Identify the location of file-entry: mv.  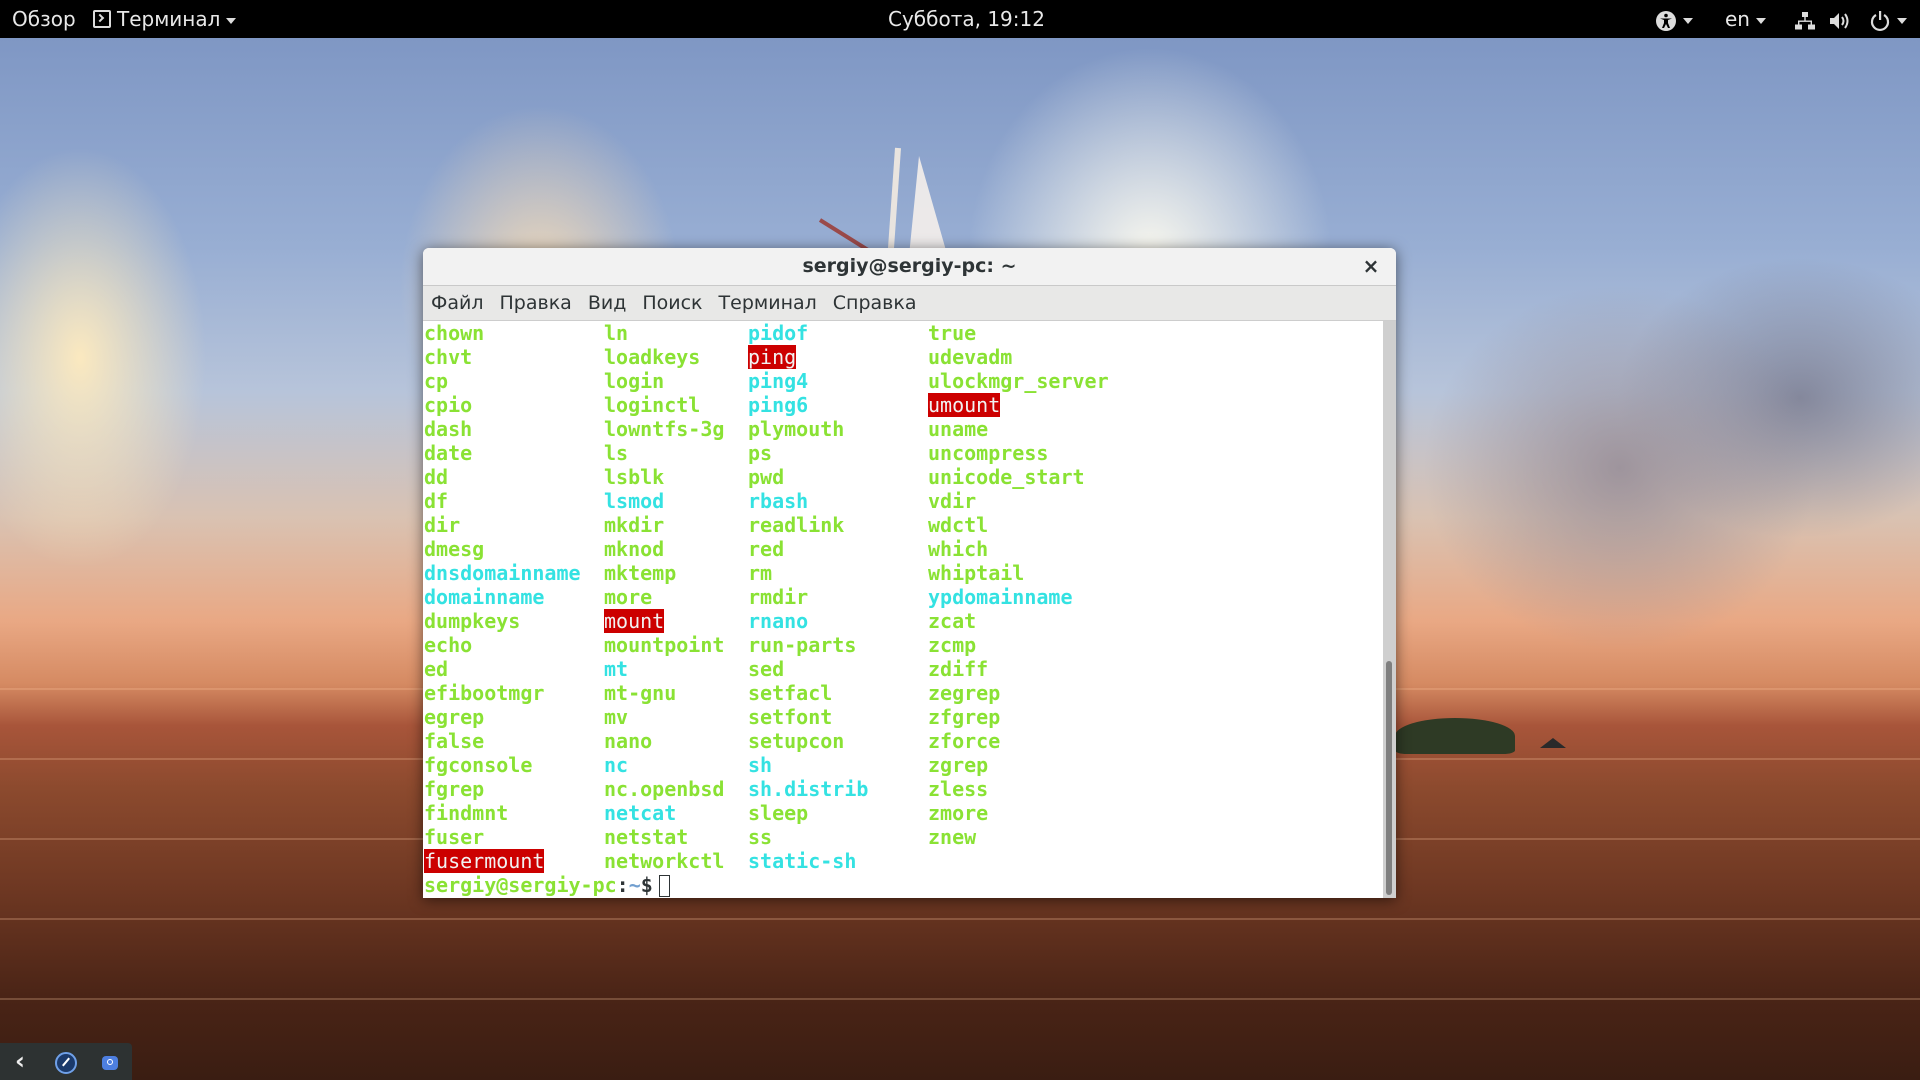
(616, 717).